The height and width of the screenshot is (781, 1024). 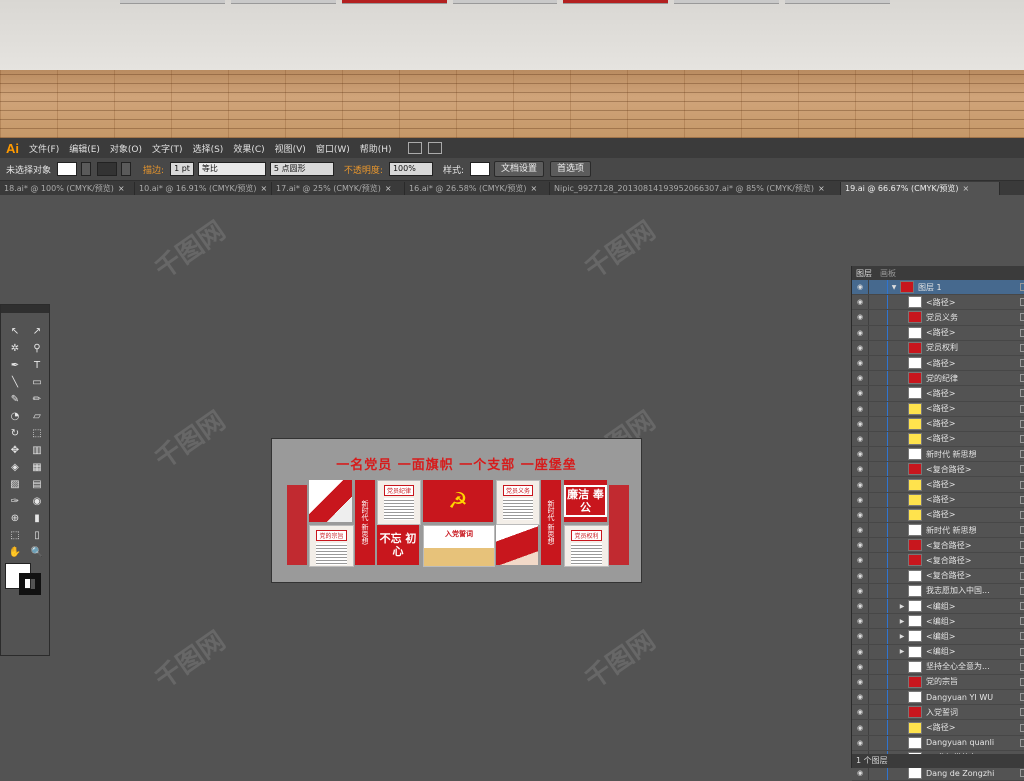 What do you see at coordinates (37, 485) in the screenshot?
I see `gradient-tool-icon: ▤` at bounding box center [37, 485].